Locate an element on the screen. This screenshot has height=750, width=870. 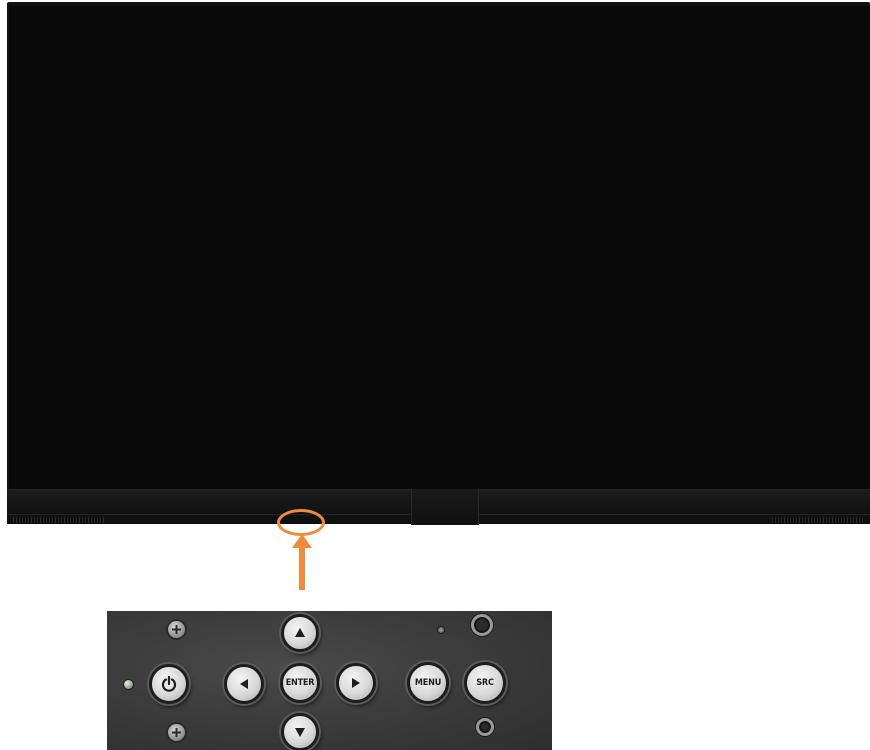
enter-button: ENTER is located at coordinates (300, 683).